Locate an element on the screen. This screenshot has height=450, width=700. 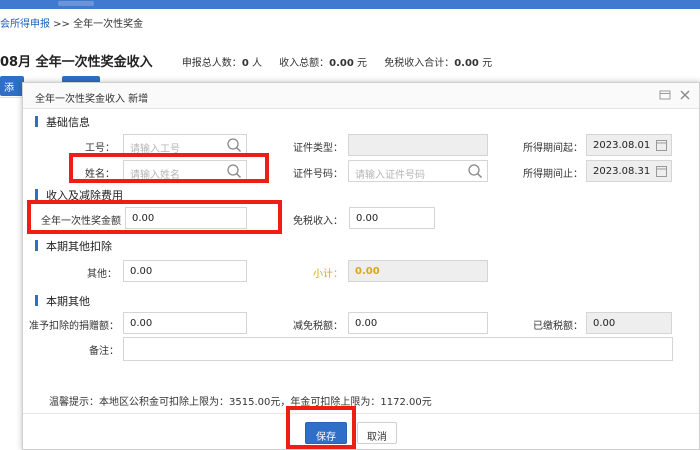
declared-count-stat: 申报总人数：0 人 is located at coordinates (221, 63).